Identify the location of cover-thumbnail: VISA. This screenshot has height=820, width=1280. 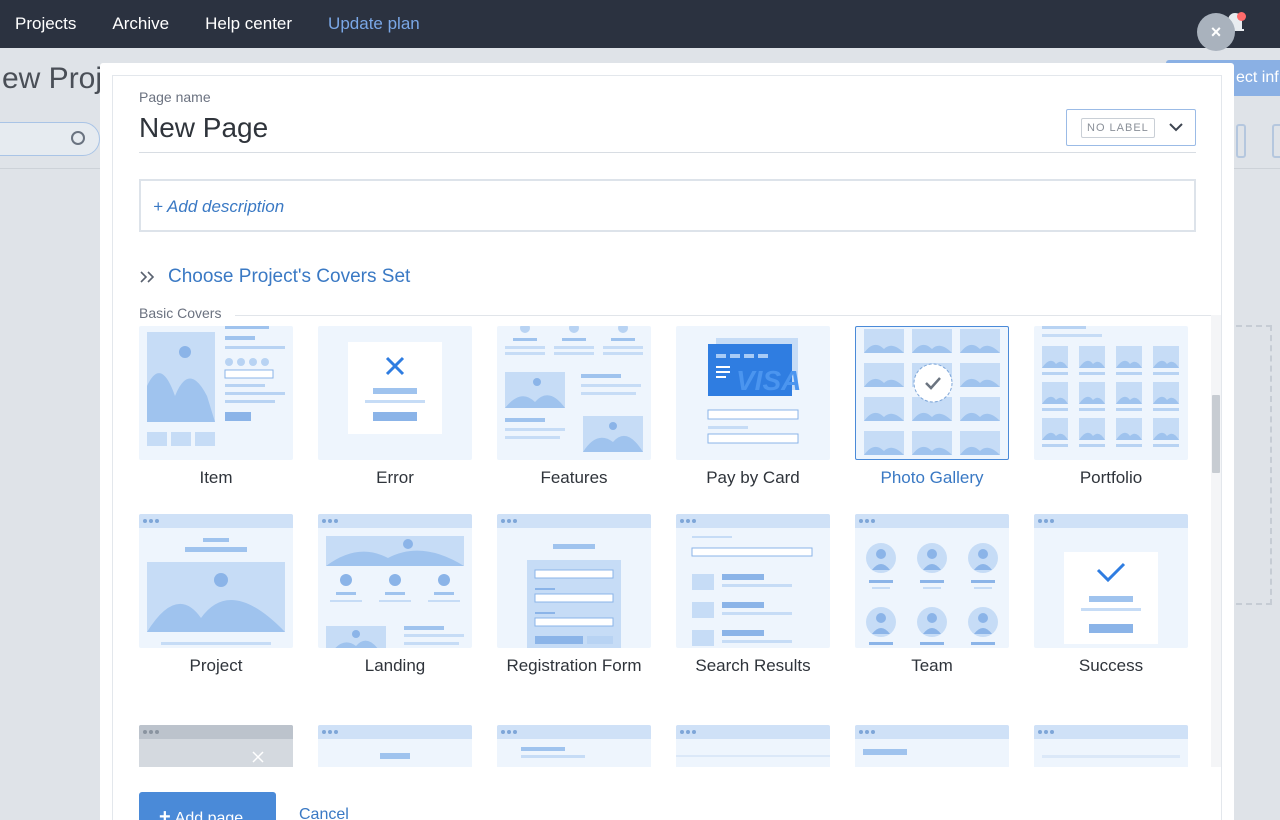
(753, 393).